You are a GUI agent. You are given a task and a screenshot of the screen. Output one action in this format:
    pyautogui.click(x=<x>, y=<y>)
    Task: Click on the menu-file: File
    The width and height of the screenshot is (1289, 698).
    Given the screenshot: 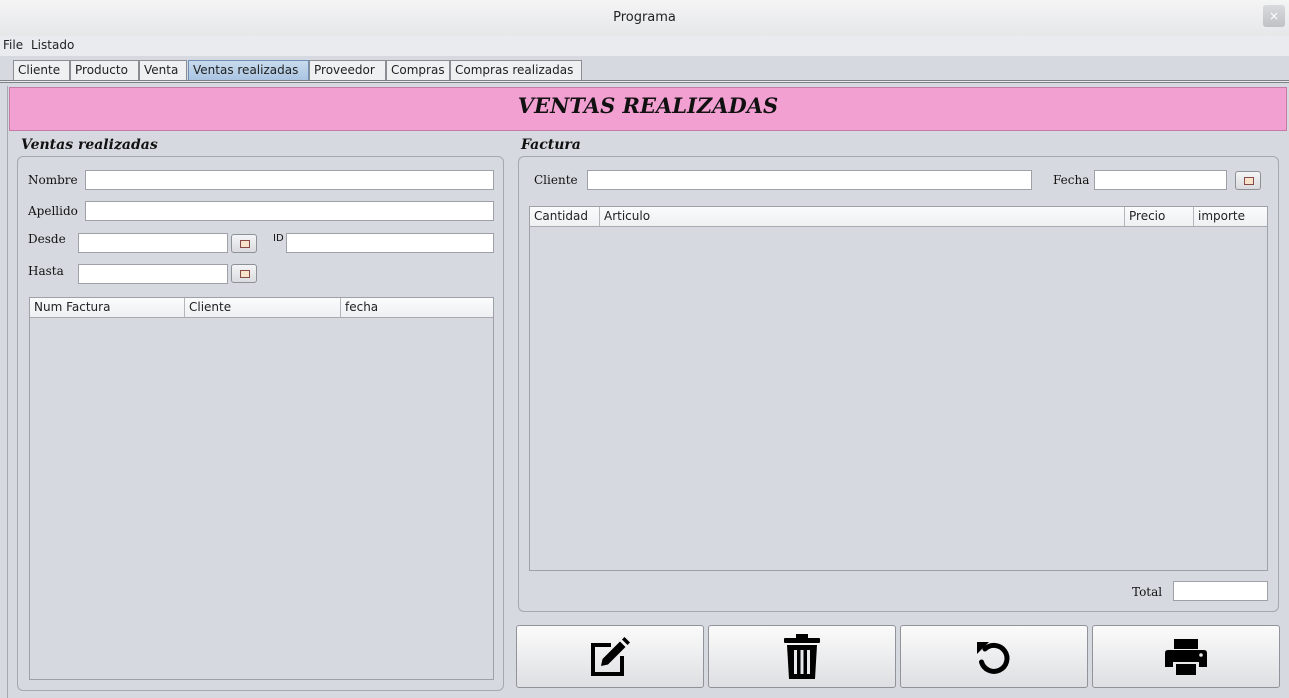 What is the action you would take?
    pyautogui.click(x=13, y=45)
    